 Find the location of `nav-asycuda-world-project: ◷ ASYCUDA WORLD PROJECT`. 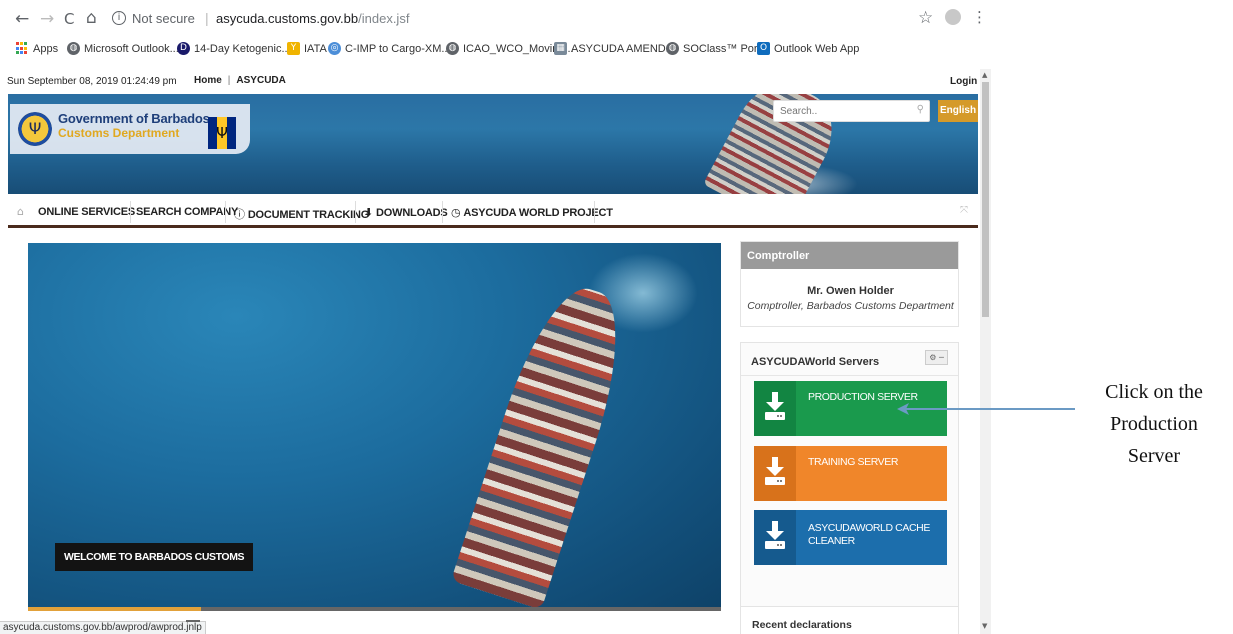

nav-asycuda-world-project: ◷ ASYCUDA WORLD PROJECT is located at coordinates (532, 212).